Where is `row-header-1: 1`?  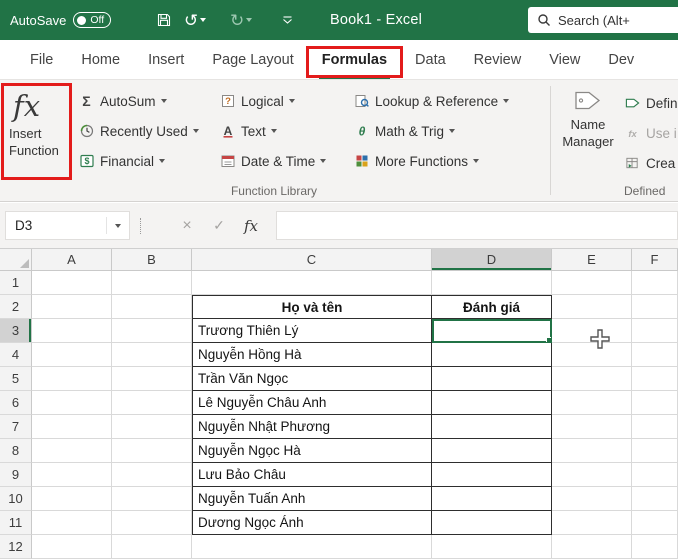 row-header-1: 1 is located at coordinates (16, 283).